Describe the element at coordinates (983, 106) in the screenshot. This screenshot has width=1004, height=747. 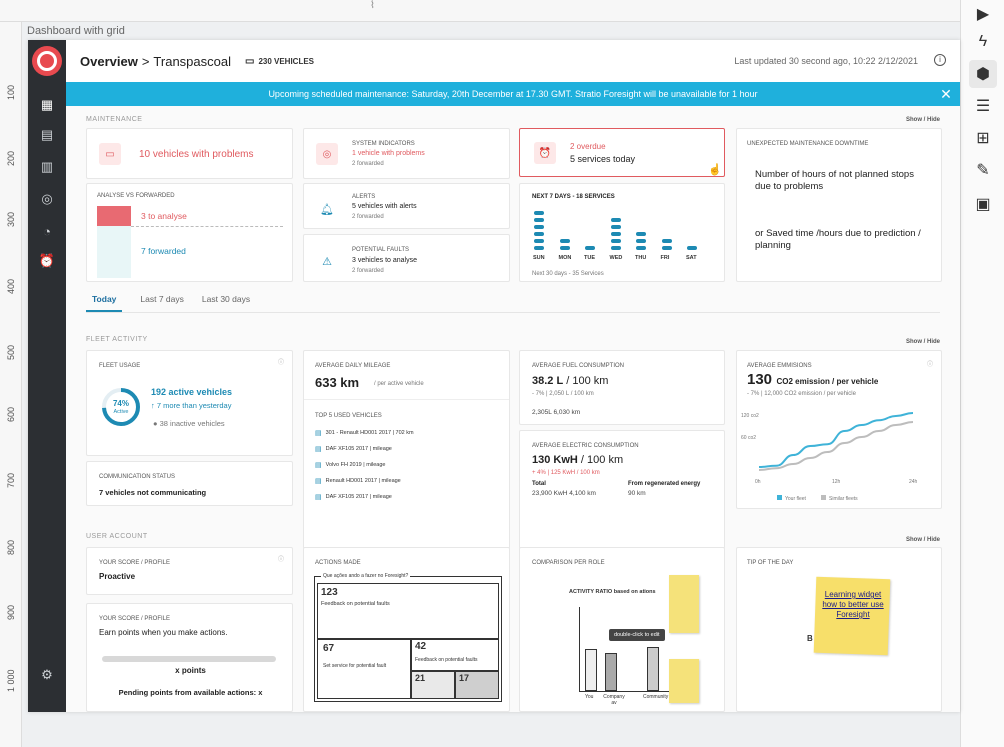
I see `layout-icon: ☰` at that location.